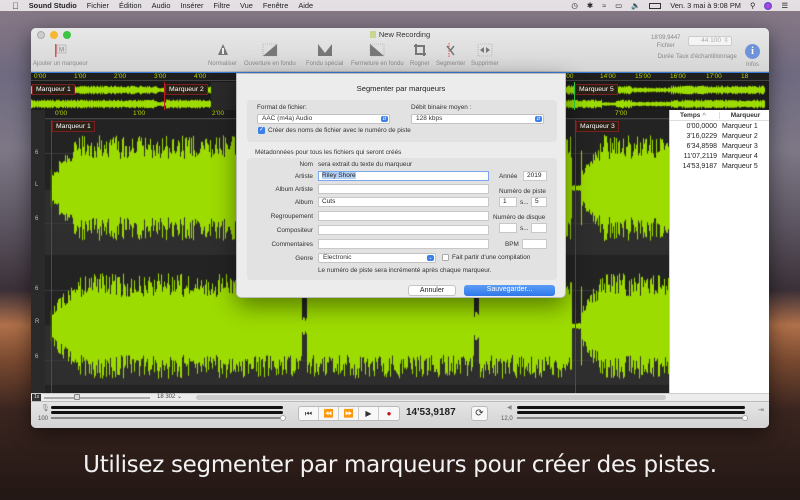 This screenshot has width=800, height=500. I want to click on compilation-checkbox, so click(445, 257).